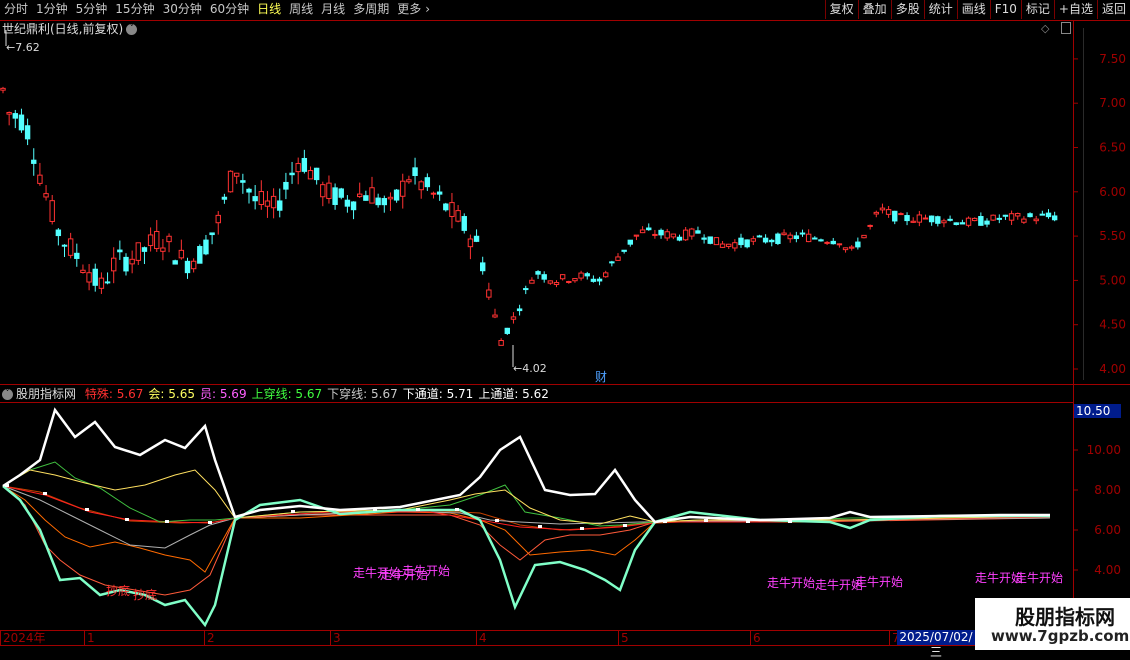  Describe the element at coordinates (936, 644) in the screenshot. I see `crosshair-date-badge: 2025/07/02/三` at that location.